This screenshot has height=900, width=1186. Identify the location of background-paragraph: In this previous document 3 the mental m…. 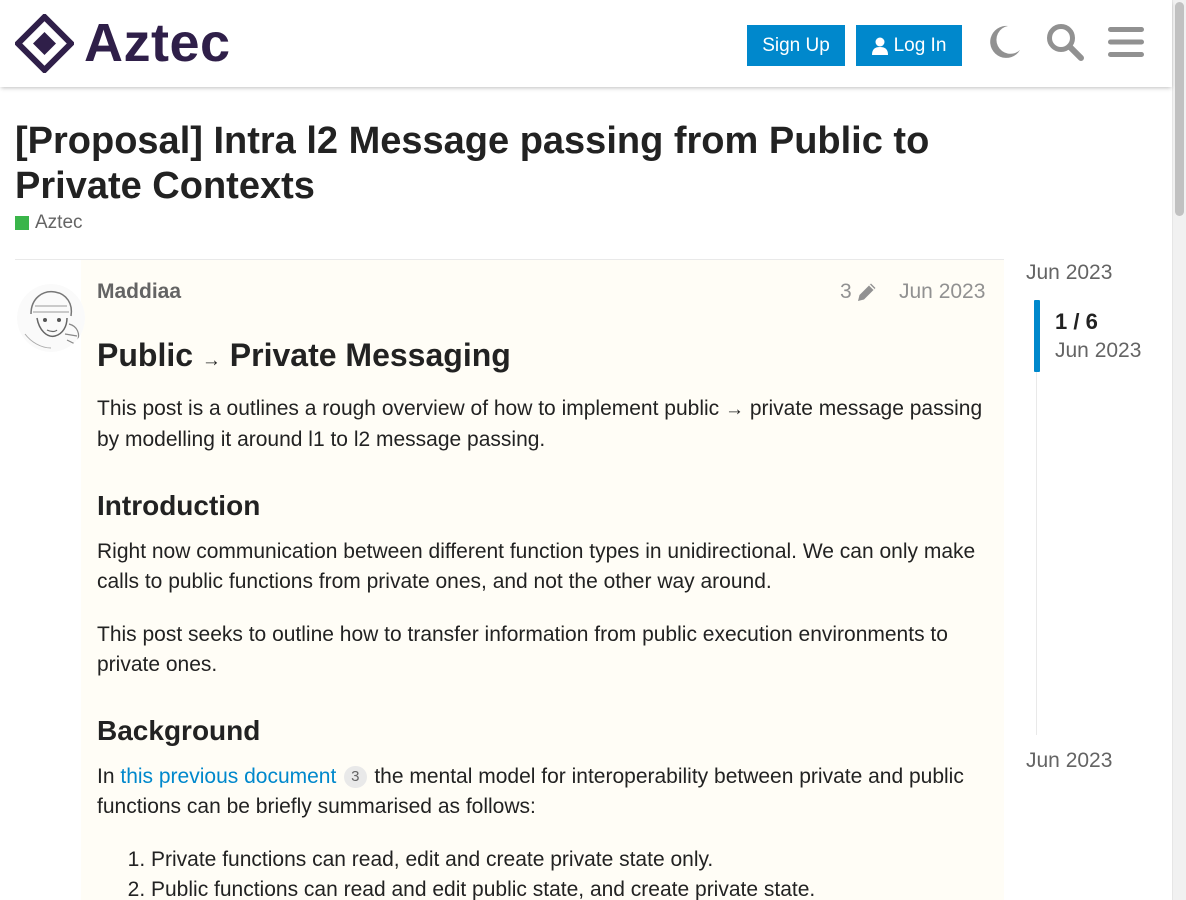
(542, 792).